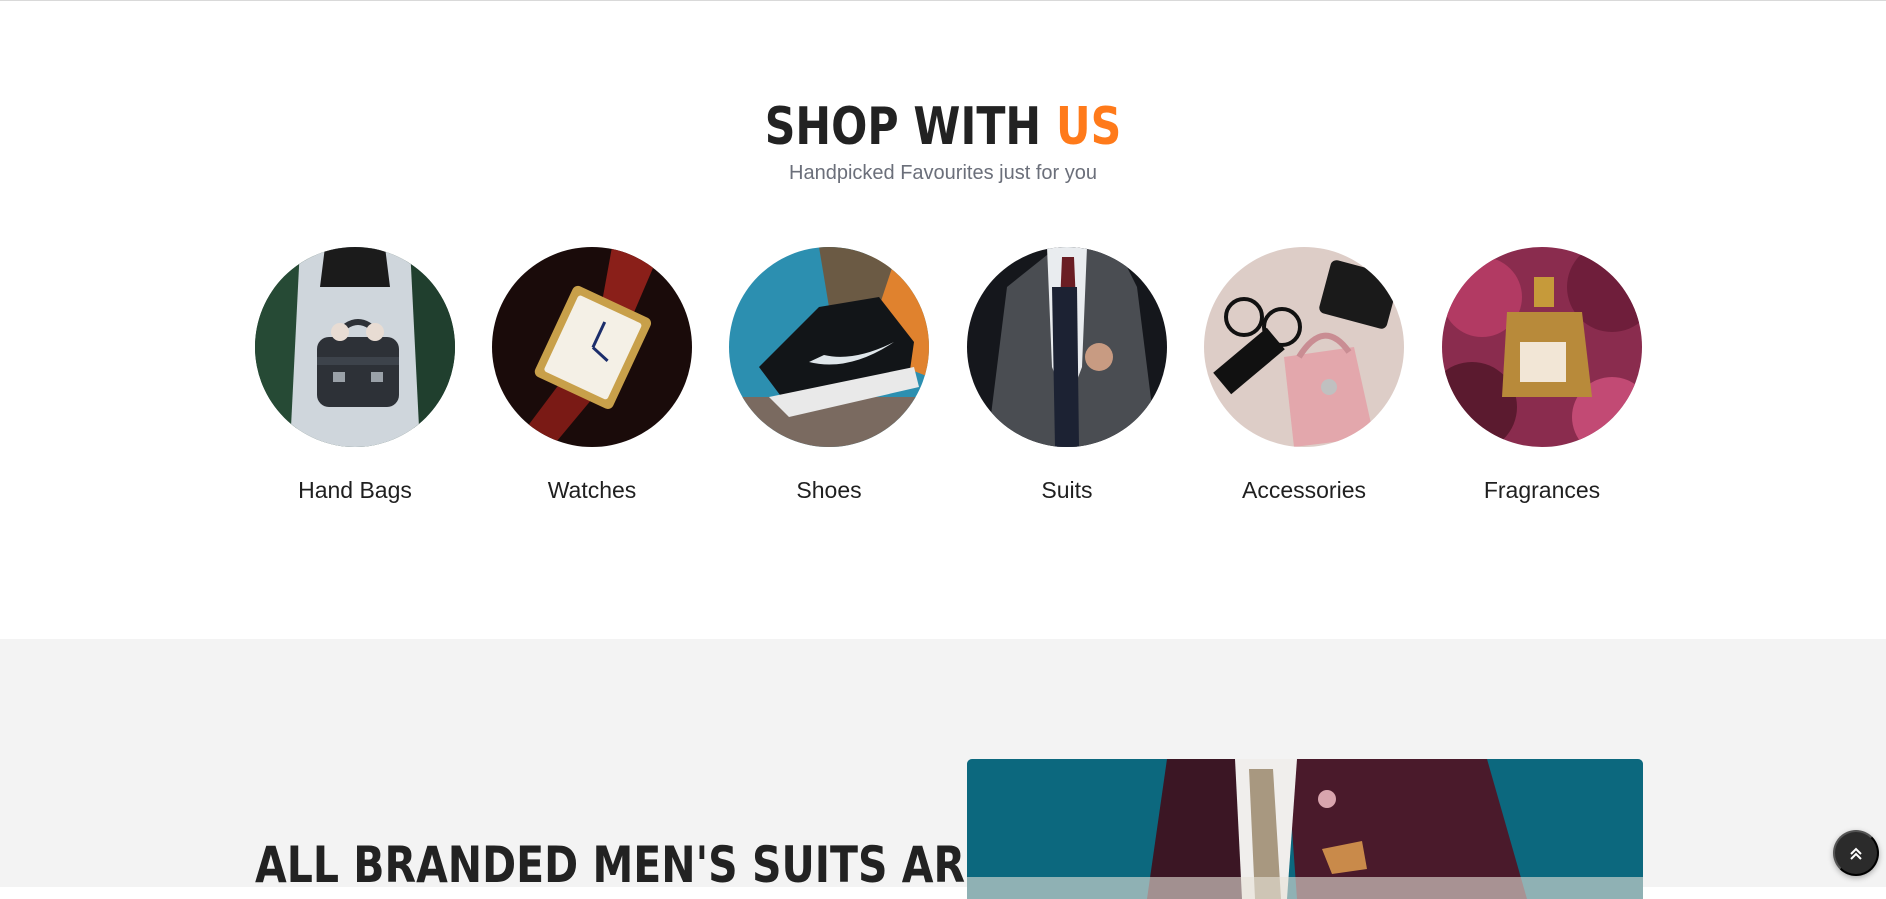 This screenshot has height=899, width=1886. What do you see at coordinates (829, 347) in the screenshot?
I see `shoe-photo` at bounding box center [829, 347].